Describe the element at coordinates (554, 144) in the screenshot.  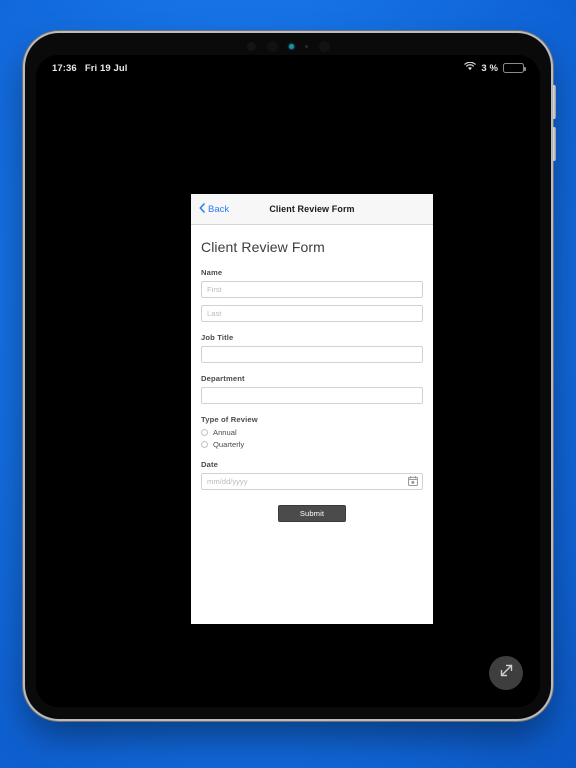
I see `volume-down-button` at that location.